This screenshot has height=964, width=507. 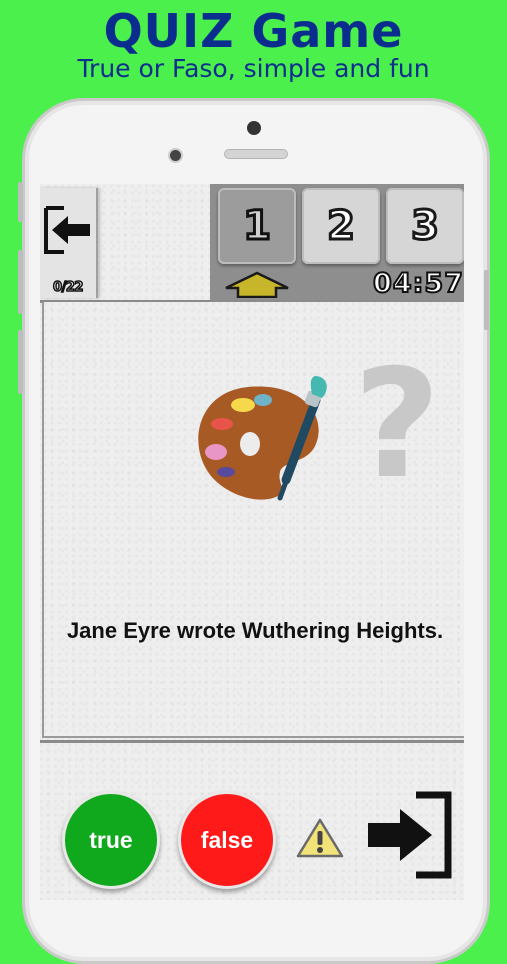 What do you see at coordinates (486, 300) in the screenshot?
I see `phone-power-button` at bounding box center [486, 300].